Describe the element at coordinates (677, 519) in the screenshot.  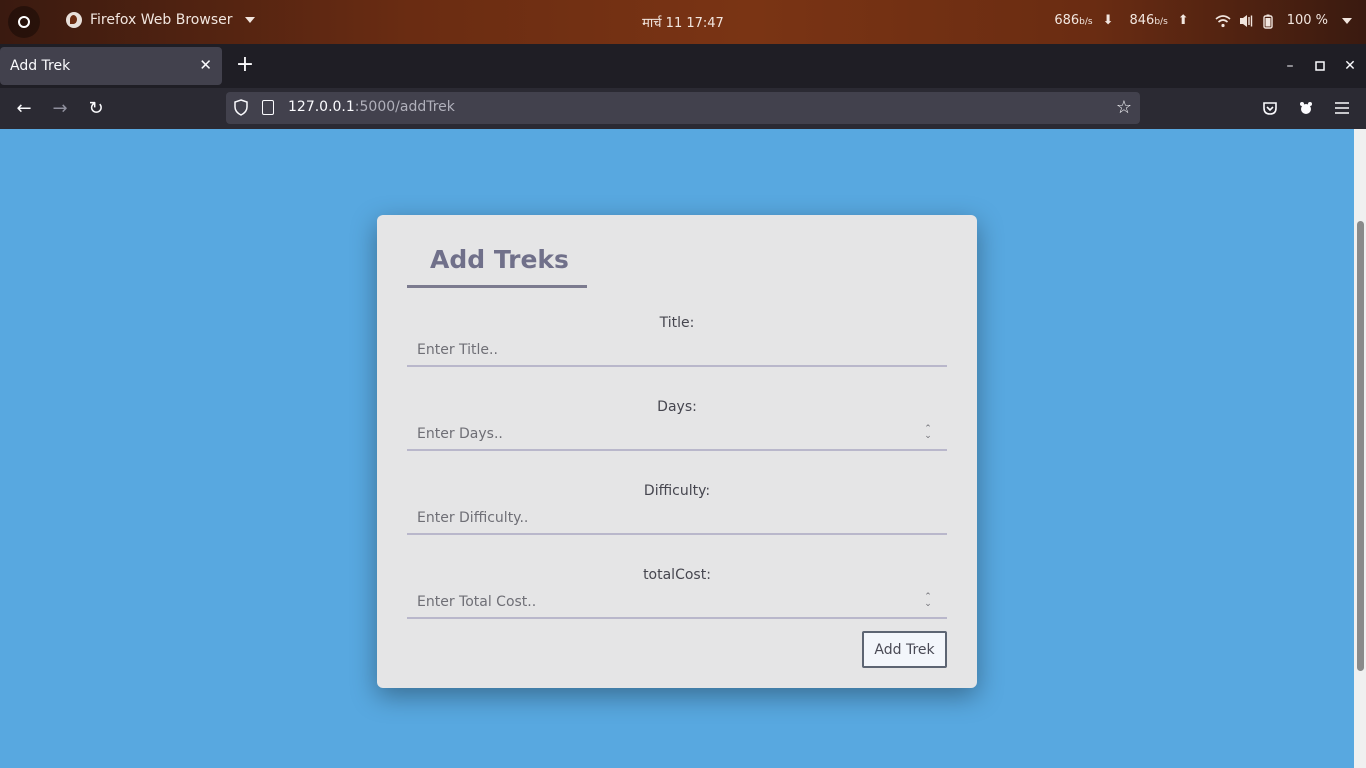
I see `difficulty-input` at that location.